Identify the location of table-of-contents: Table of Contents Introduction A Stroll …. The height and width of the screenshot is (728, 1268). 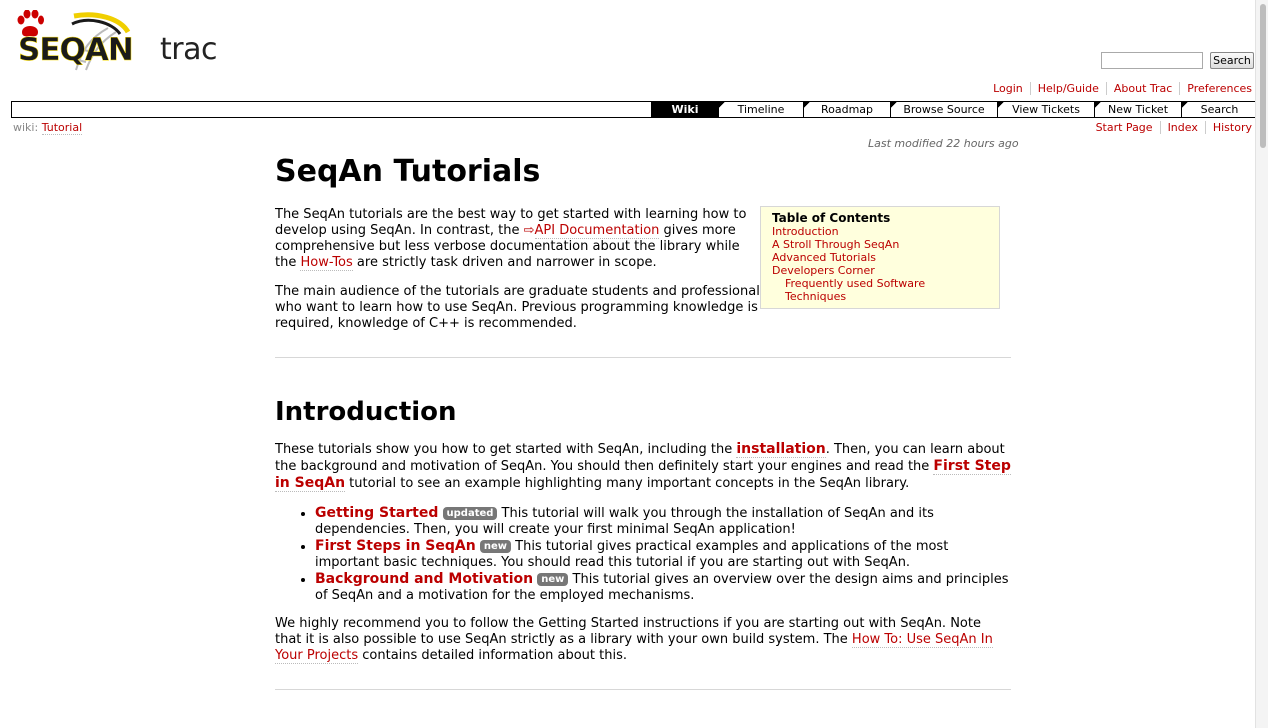
(880, 257).